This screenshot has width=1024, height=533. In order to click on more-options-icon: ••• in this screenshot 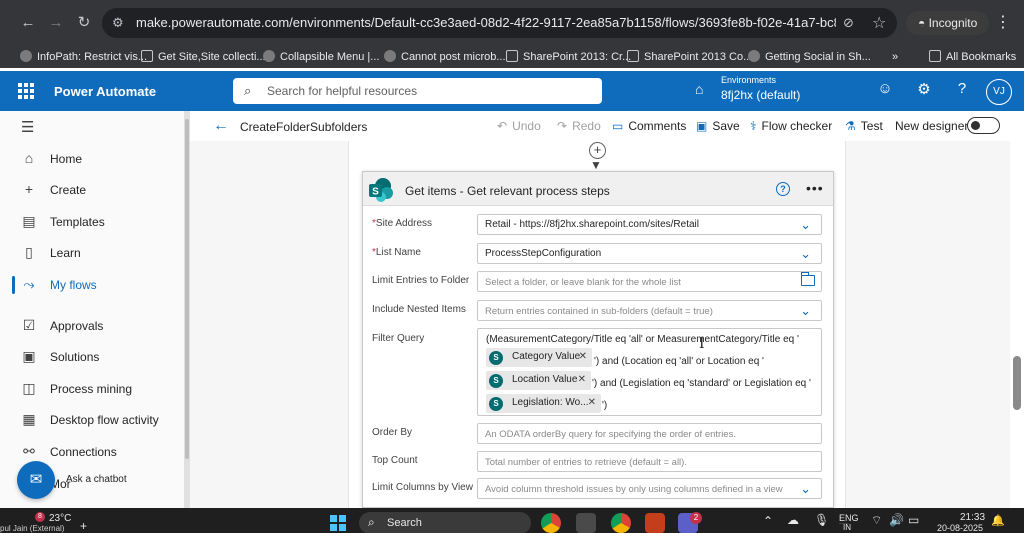, I will do `click(815, 188)`.